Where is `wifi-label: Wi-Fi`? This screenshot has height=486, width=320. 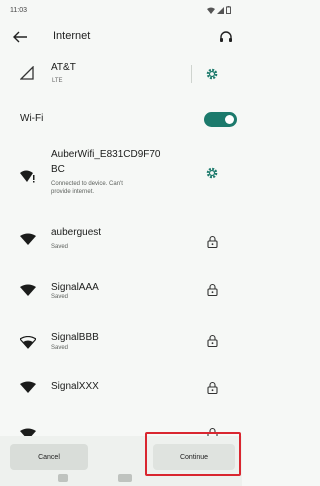 wifi-label: Wi-Fi is located at coordinates (32, 118).